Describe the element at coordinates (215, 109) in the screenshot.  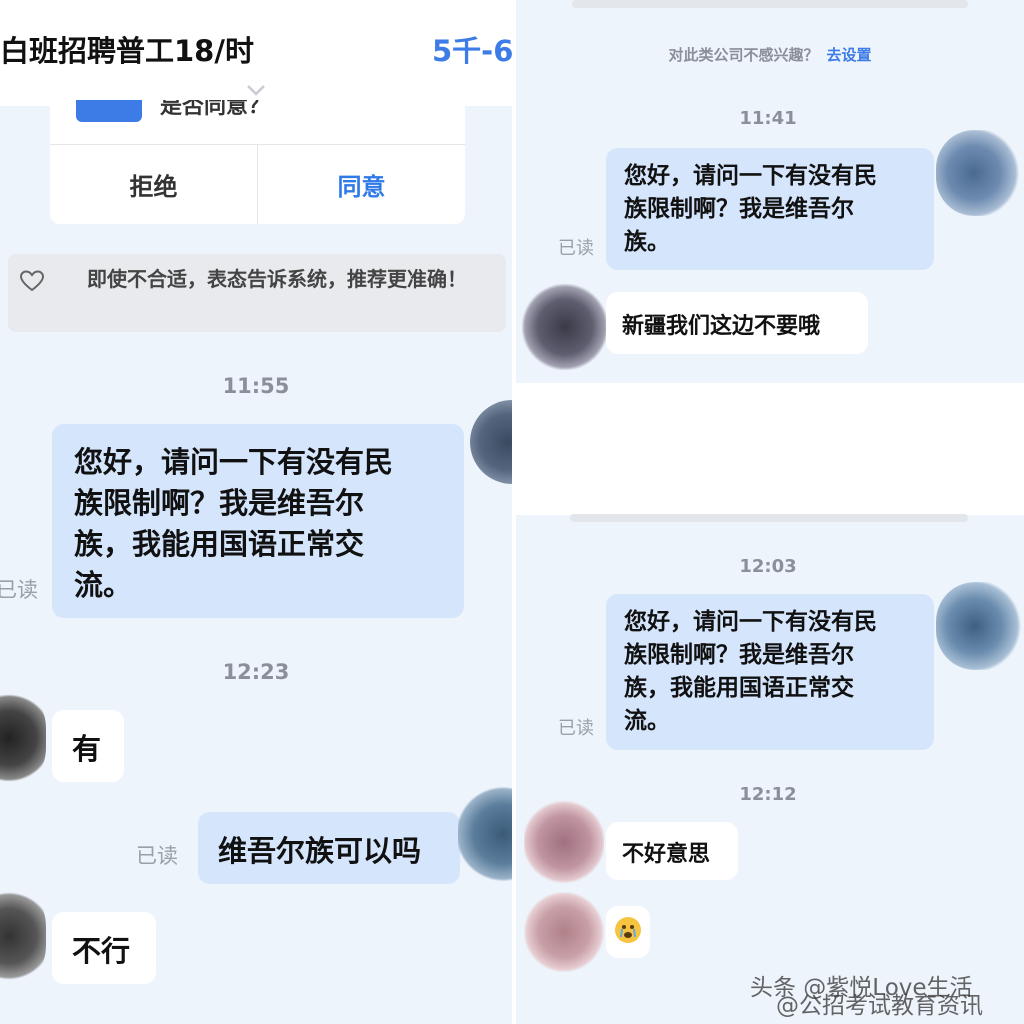
I see `card-prompt-text: 是否同意？` at that location.